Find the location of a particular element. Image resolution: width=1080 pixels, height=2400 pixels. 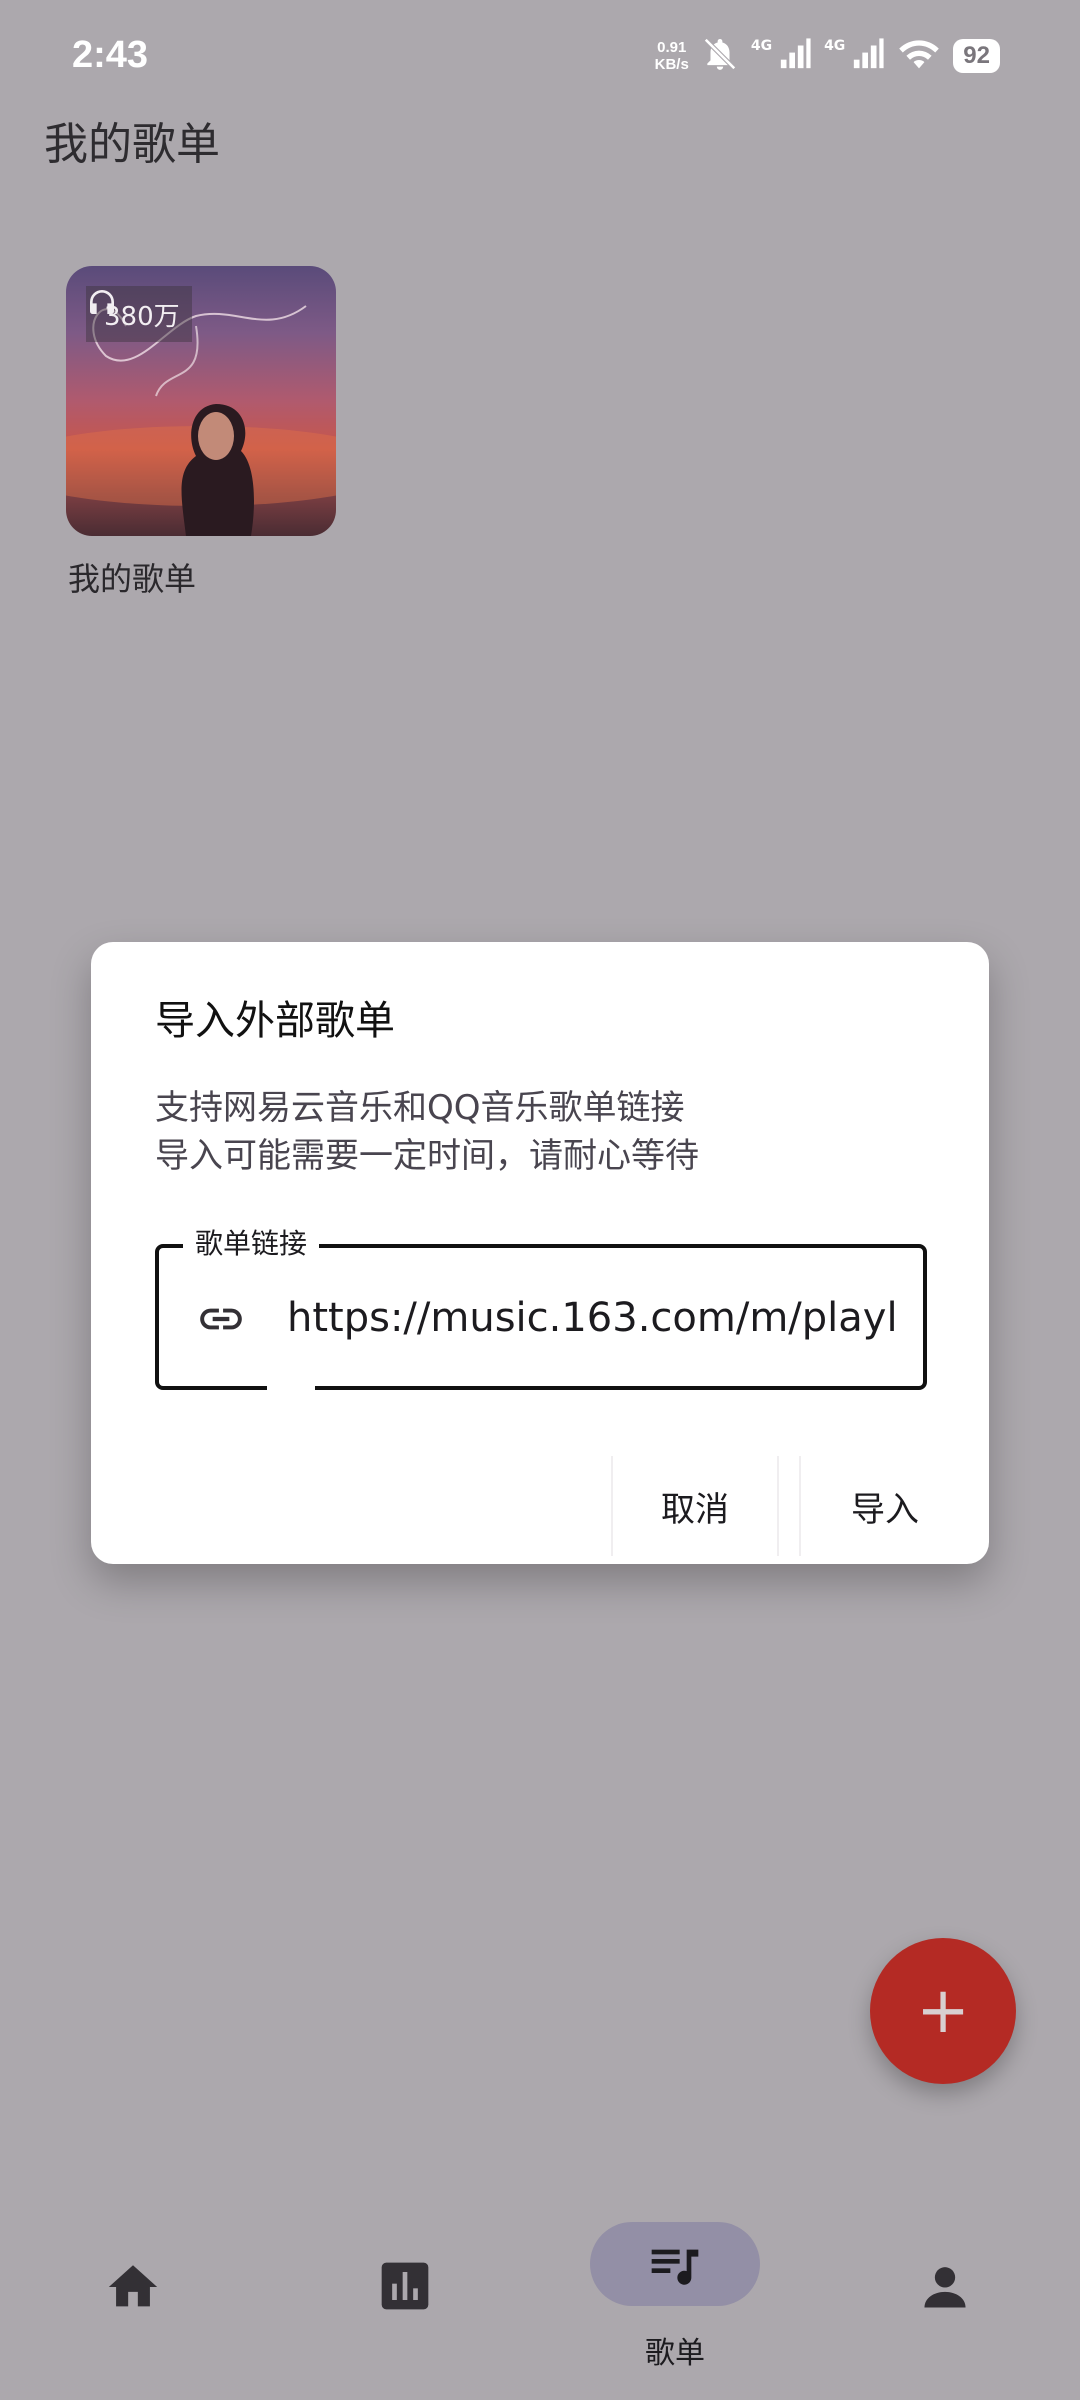

nav-playlist-label: 歌单 is located at coordinates (675, 2353).